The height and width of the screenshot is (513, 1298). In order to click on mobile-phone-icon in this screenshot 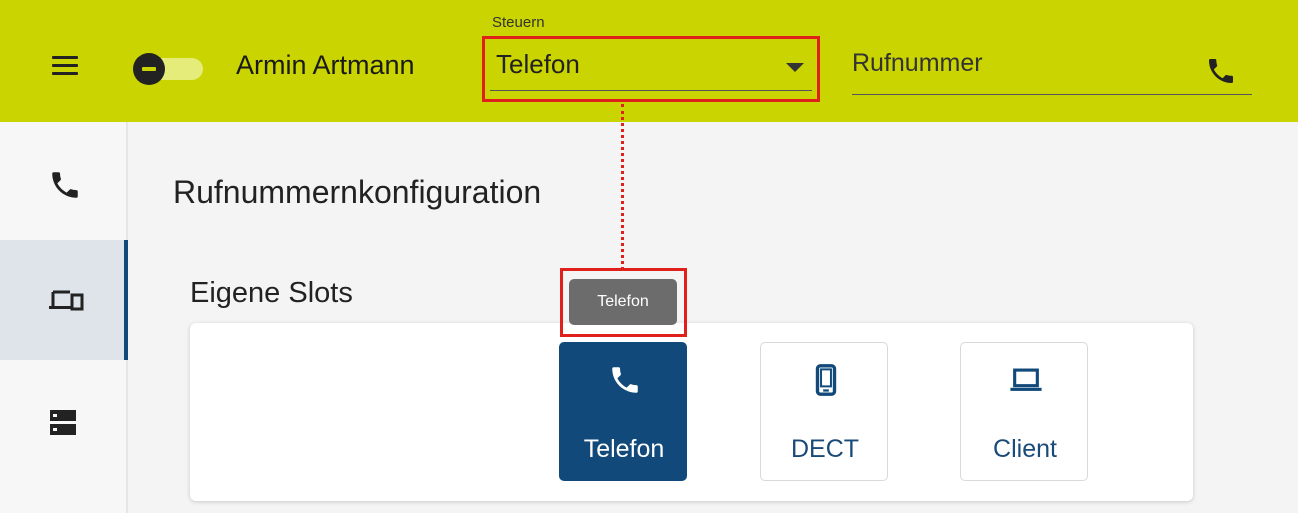, I will do `click(826, 380)`.